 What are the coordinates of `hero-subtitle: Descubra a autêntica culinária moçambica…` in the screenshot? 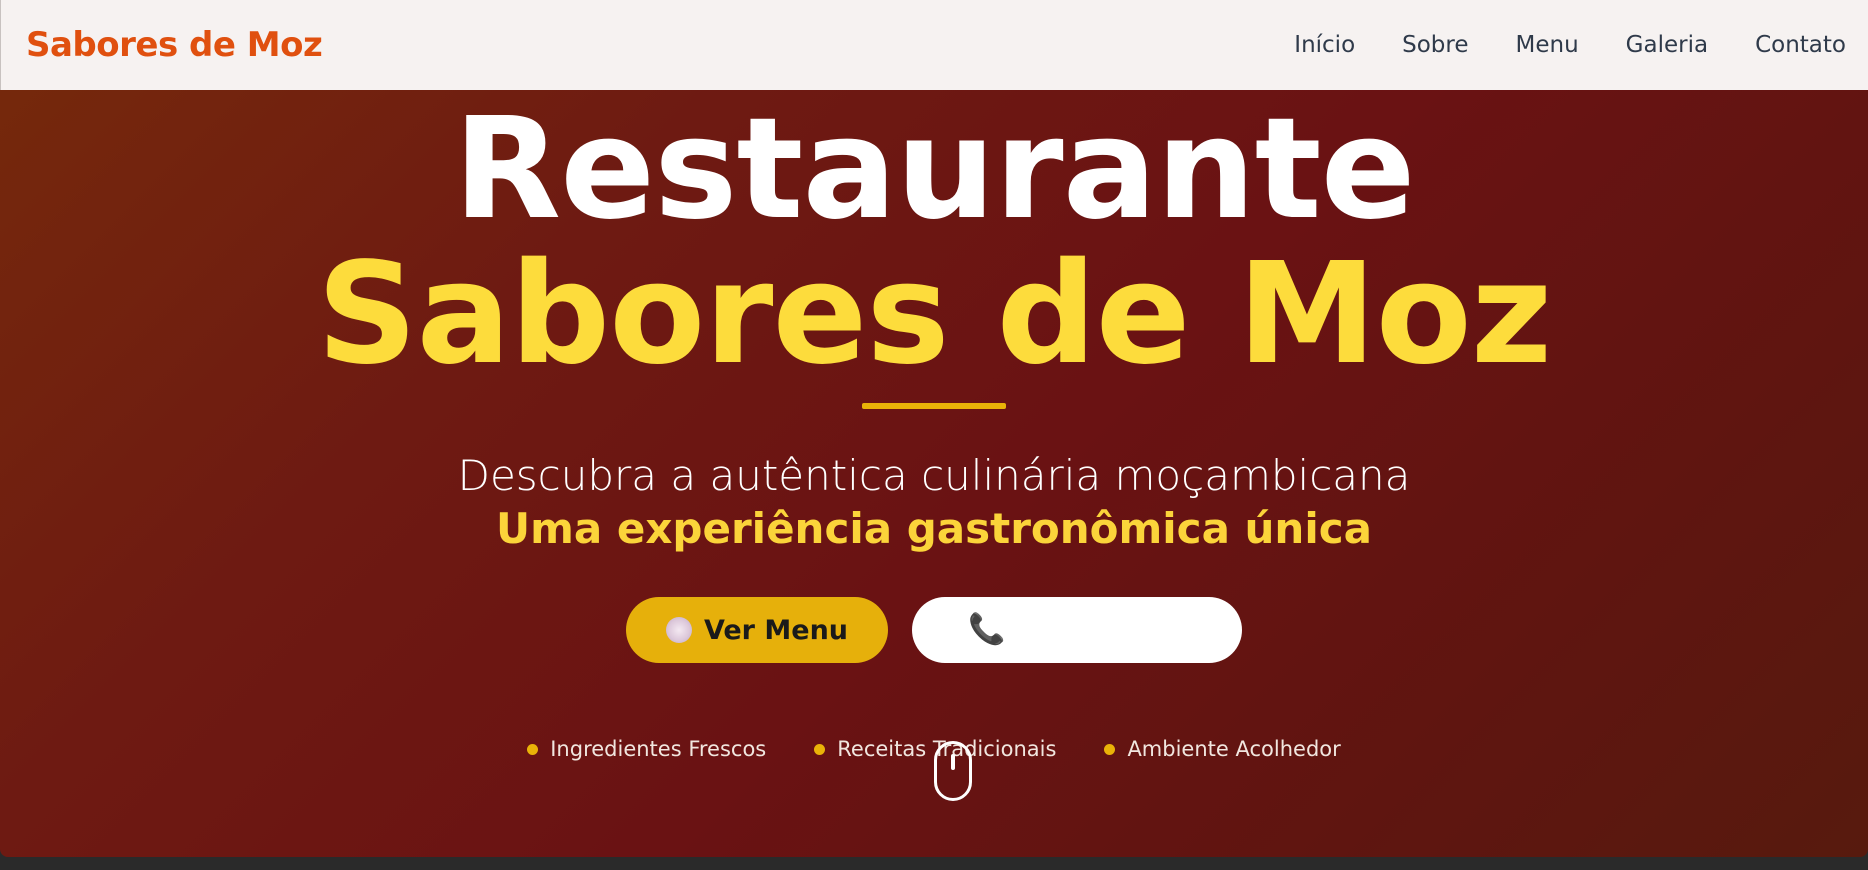 It's located at (934, 475).